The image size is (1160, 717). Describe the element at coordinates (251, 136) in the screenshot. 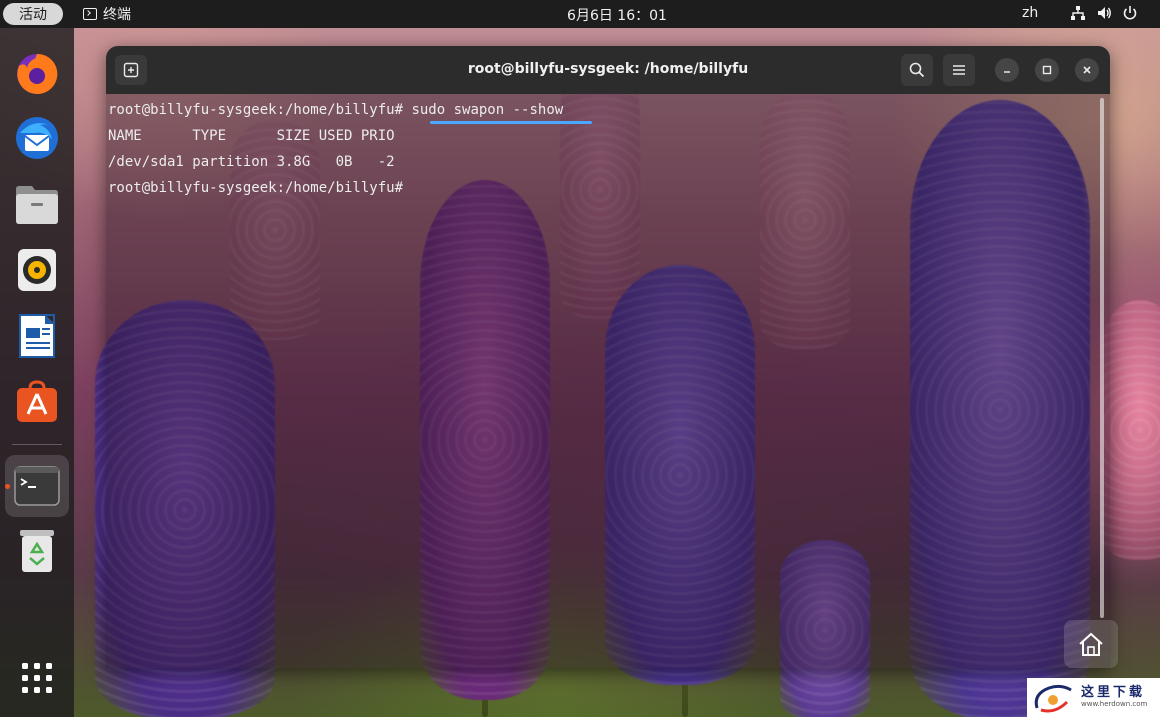

I see `terminal-line: NAME TYPE SIZE USED PRIO` at that location.